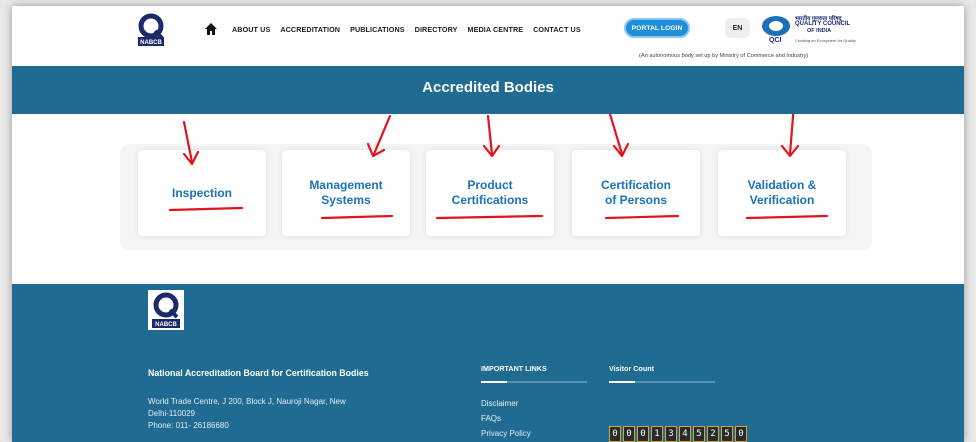 The image size is (976, 442). What do you see at coordinates (534, 382) in the screenshot?
I see `important-links-divider` at bounding box center [534, 382].